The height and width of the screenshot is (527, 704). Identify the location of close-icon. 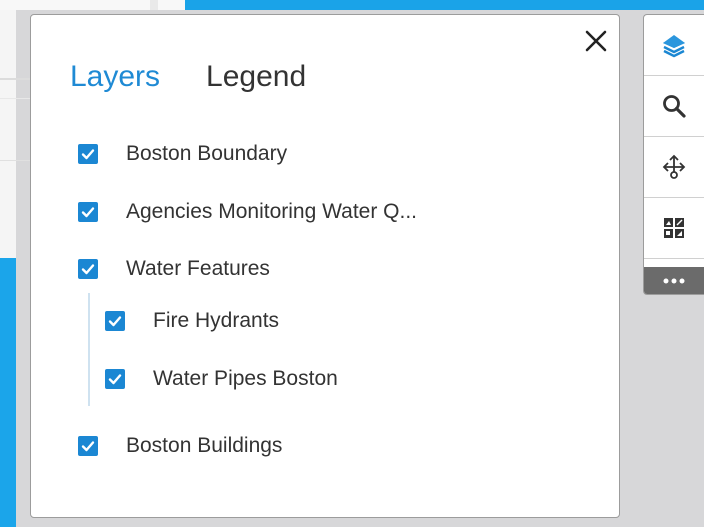
(596, 41).